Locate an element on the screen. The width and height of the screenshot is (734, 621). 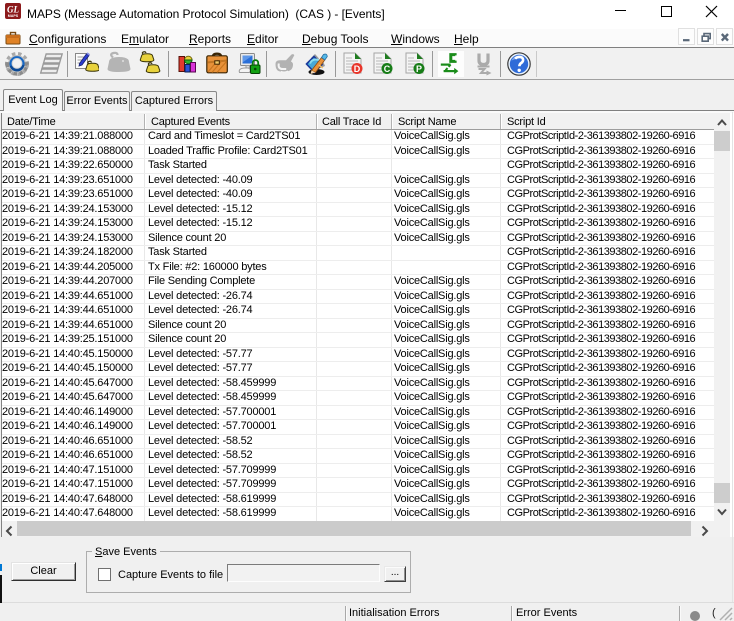
svg-text: D is located at coordinates (357, 69).